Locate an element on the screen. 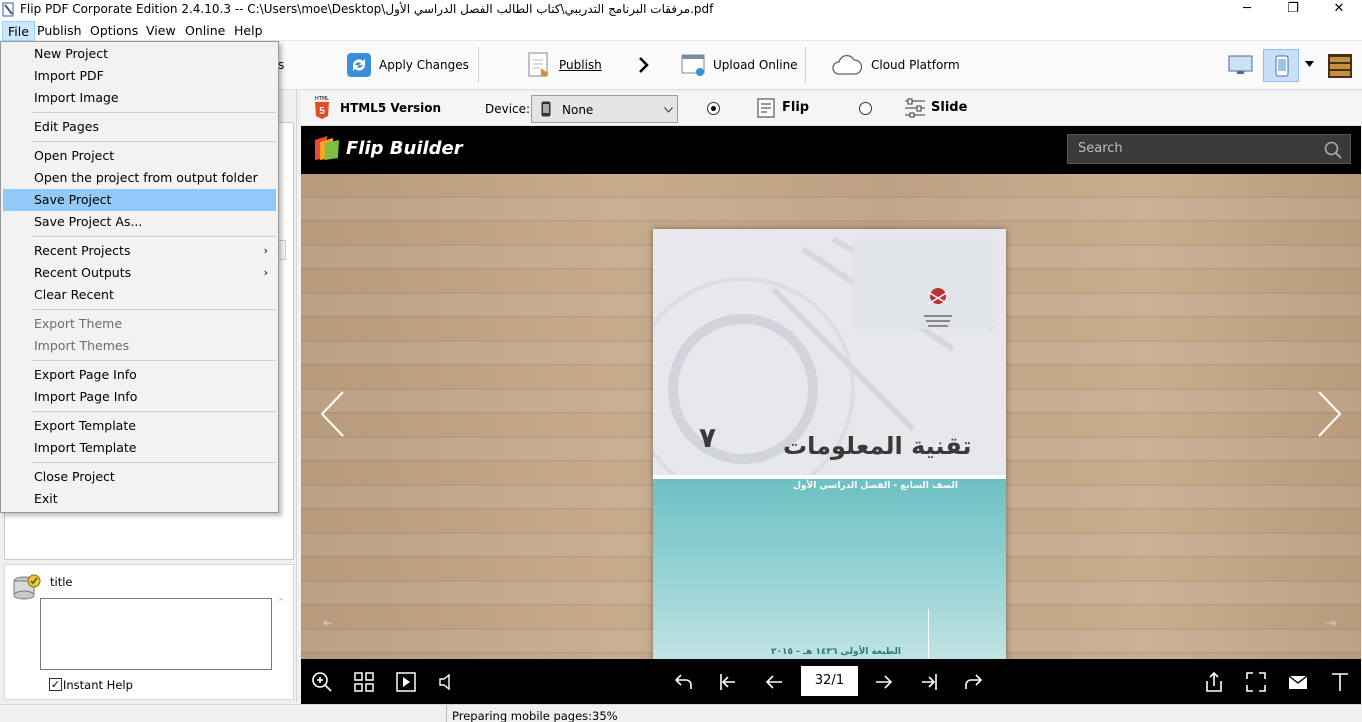  undo-icon is located at coordinates (684, 682).